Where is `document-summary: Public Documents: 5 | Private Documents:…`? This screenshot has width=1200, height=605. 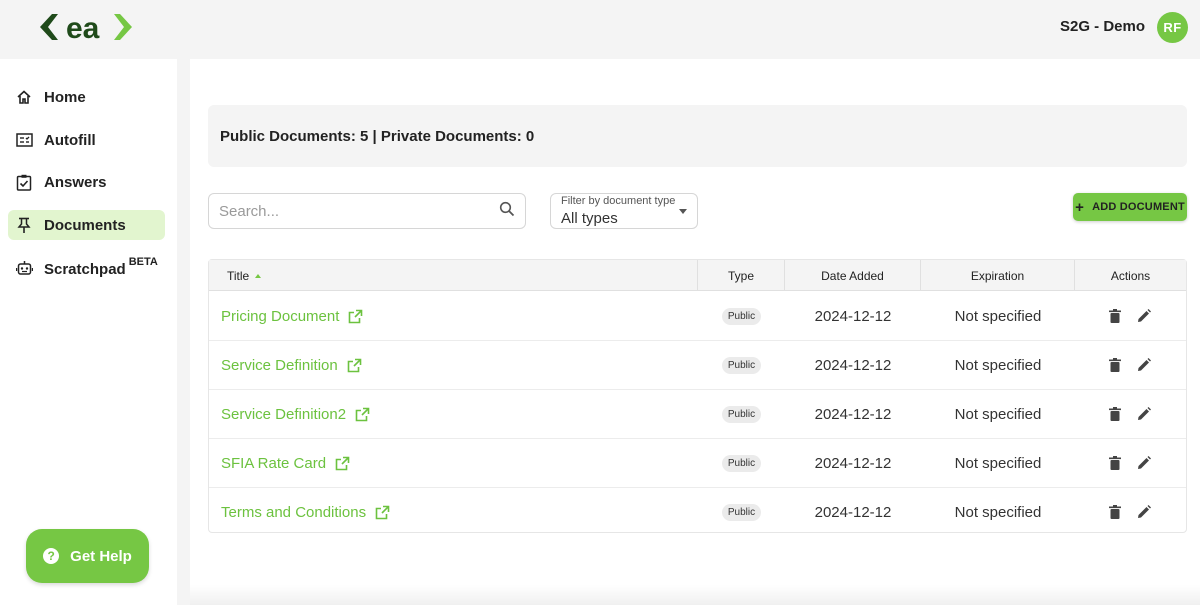
document-summary: Public Documents: 5 | Private Documents:… is located at coordinates (697, 136).